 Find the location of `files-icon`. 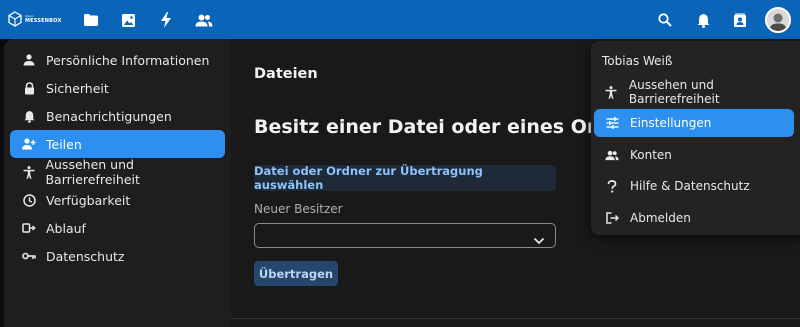

files-icon is located at coordinates (91, 20).